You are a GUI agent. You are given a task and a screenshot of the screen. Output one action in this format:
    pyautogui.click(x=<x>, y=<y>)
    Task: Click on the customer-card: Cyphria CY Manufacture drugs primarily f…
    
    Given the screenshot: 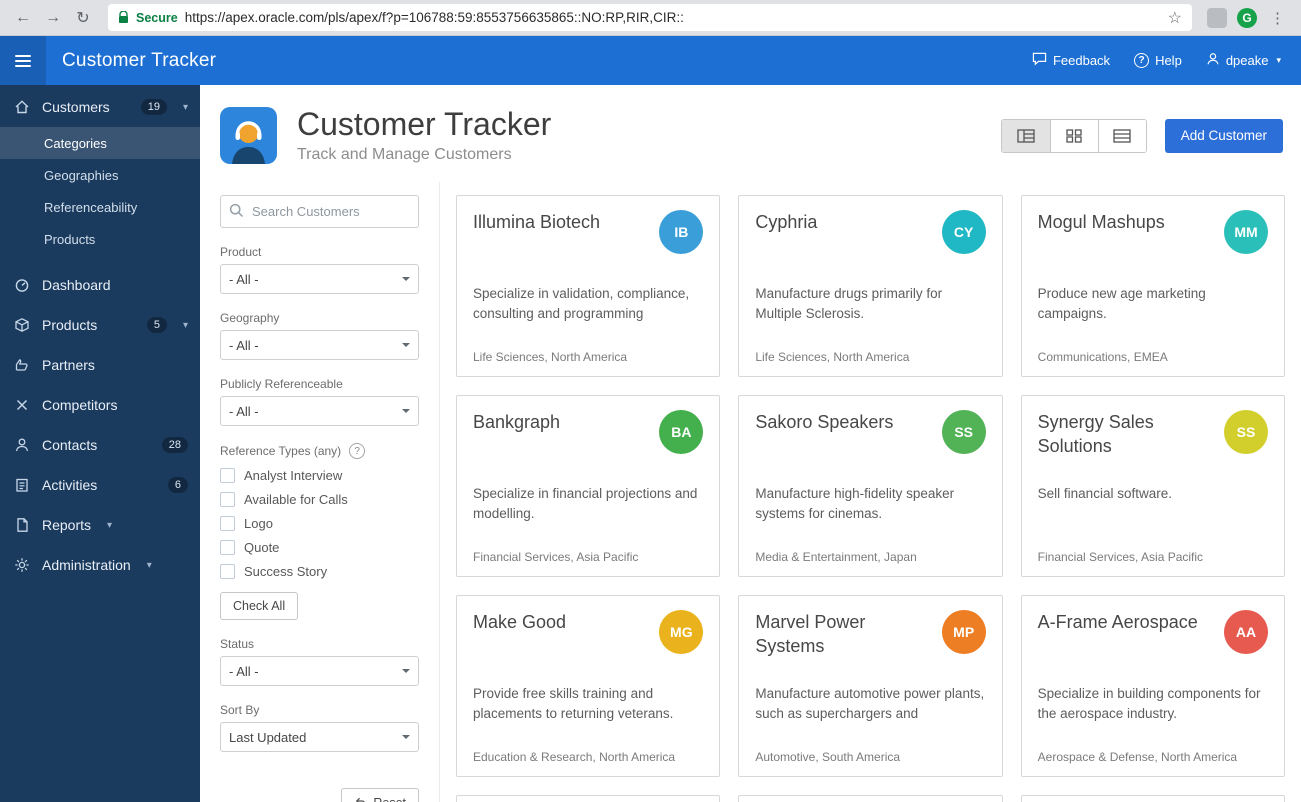 What is the action you would take?
    pyautogui.click(x=870, y=286)
    